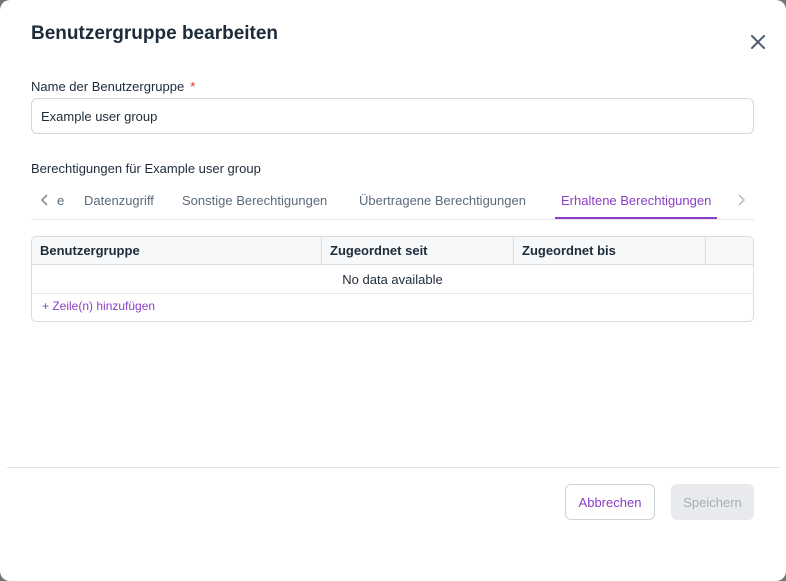 This screenshot has width=786, height=581. What do you see at coordinates (146, 168) in the screenshot?
I see `permissions-label: Berechtigungen für Example user group` at bounding box center [146, 168].